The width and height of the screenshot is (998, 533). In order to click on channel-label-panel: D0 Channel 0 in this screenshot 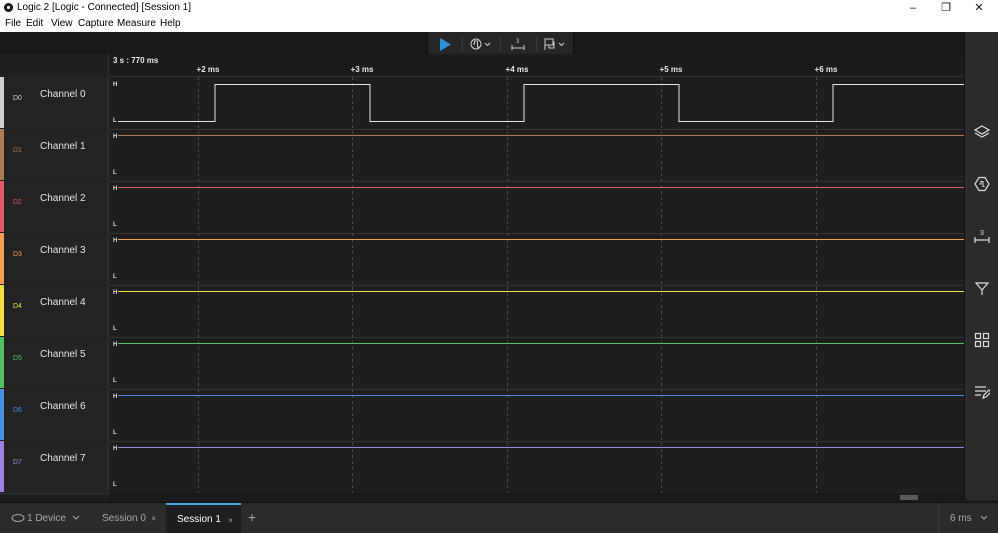, I will do `click(54, 102)`.